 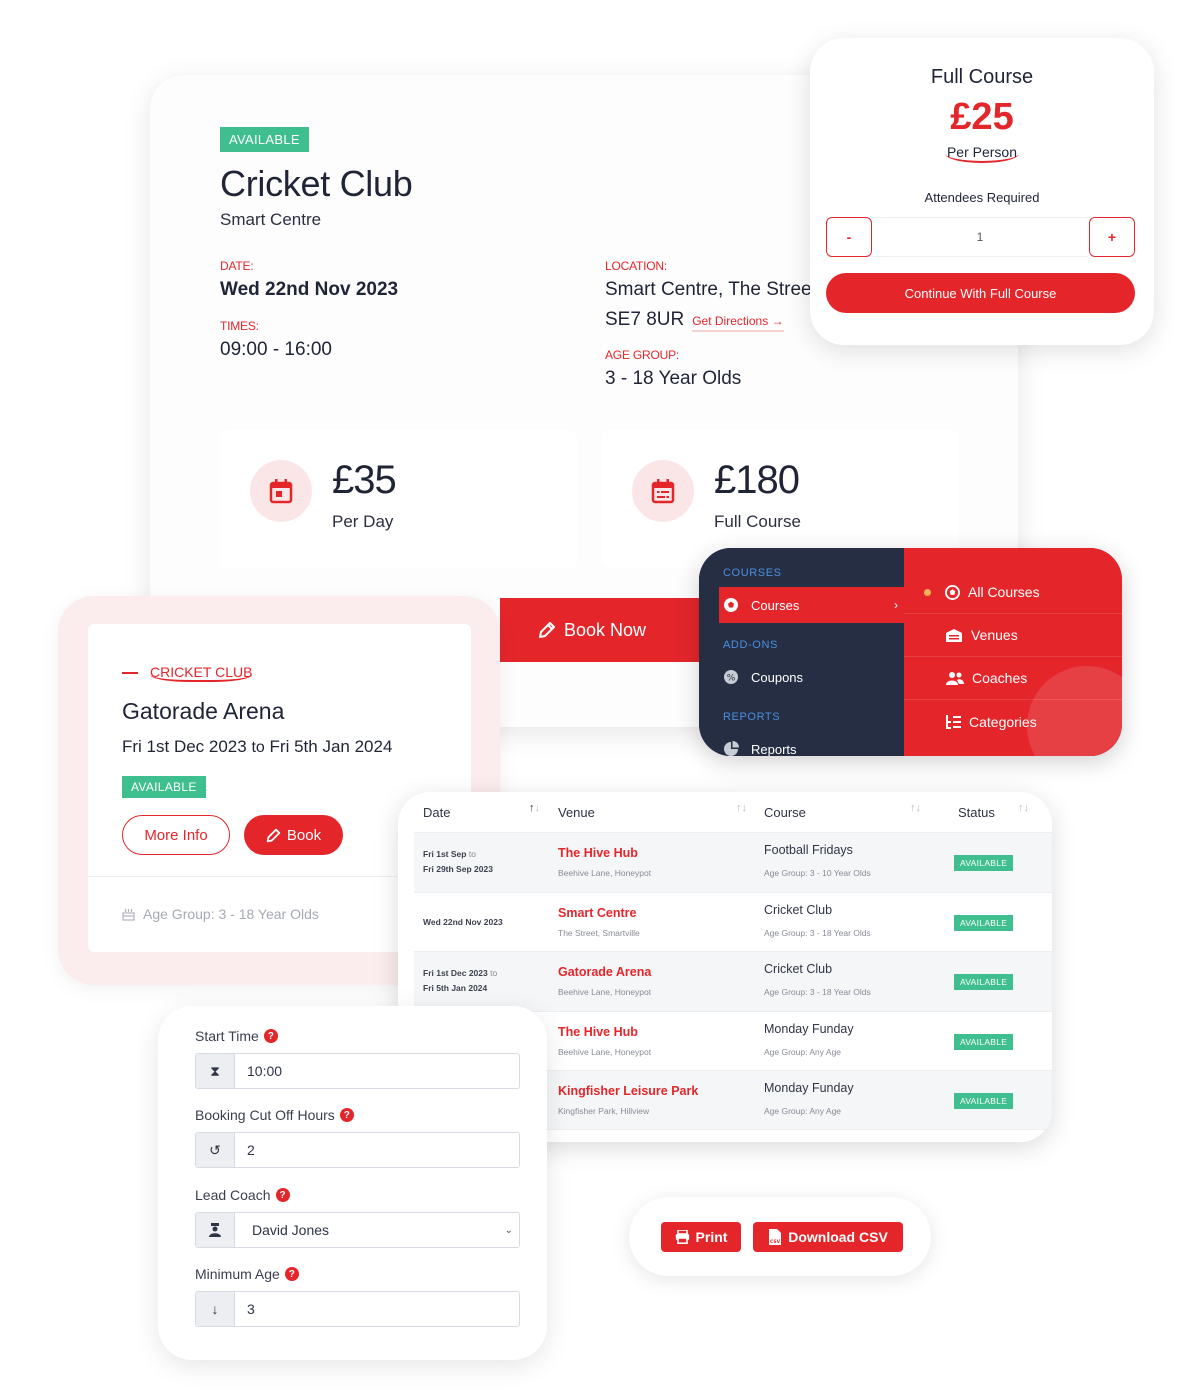 I want to click on per-person-label: Per Person, so click(x=982, y=153).